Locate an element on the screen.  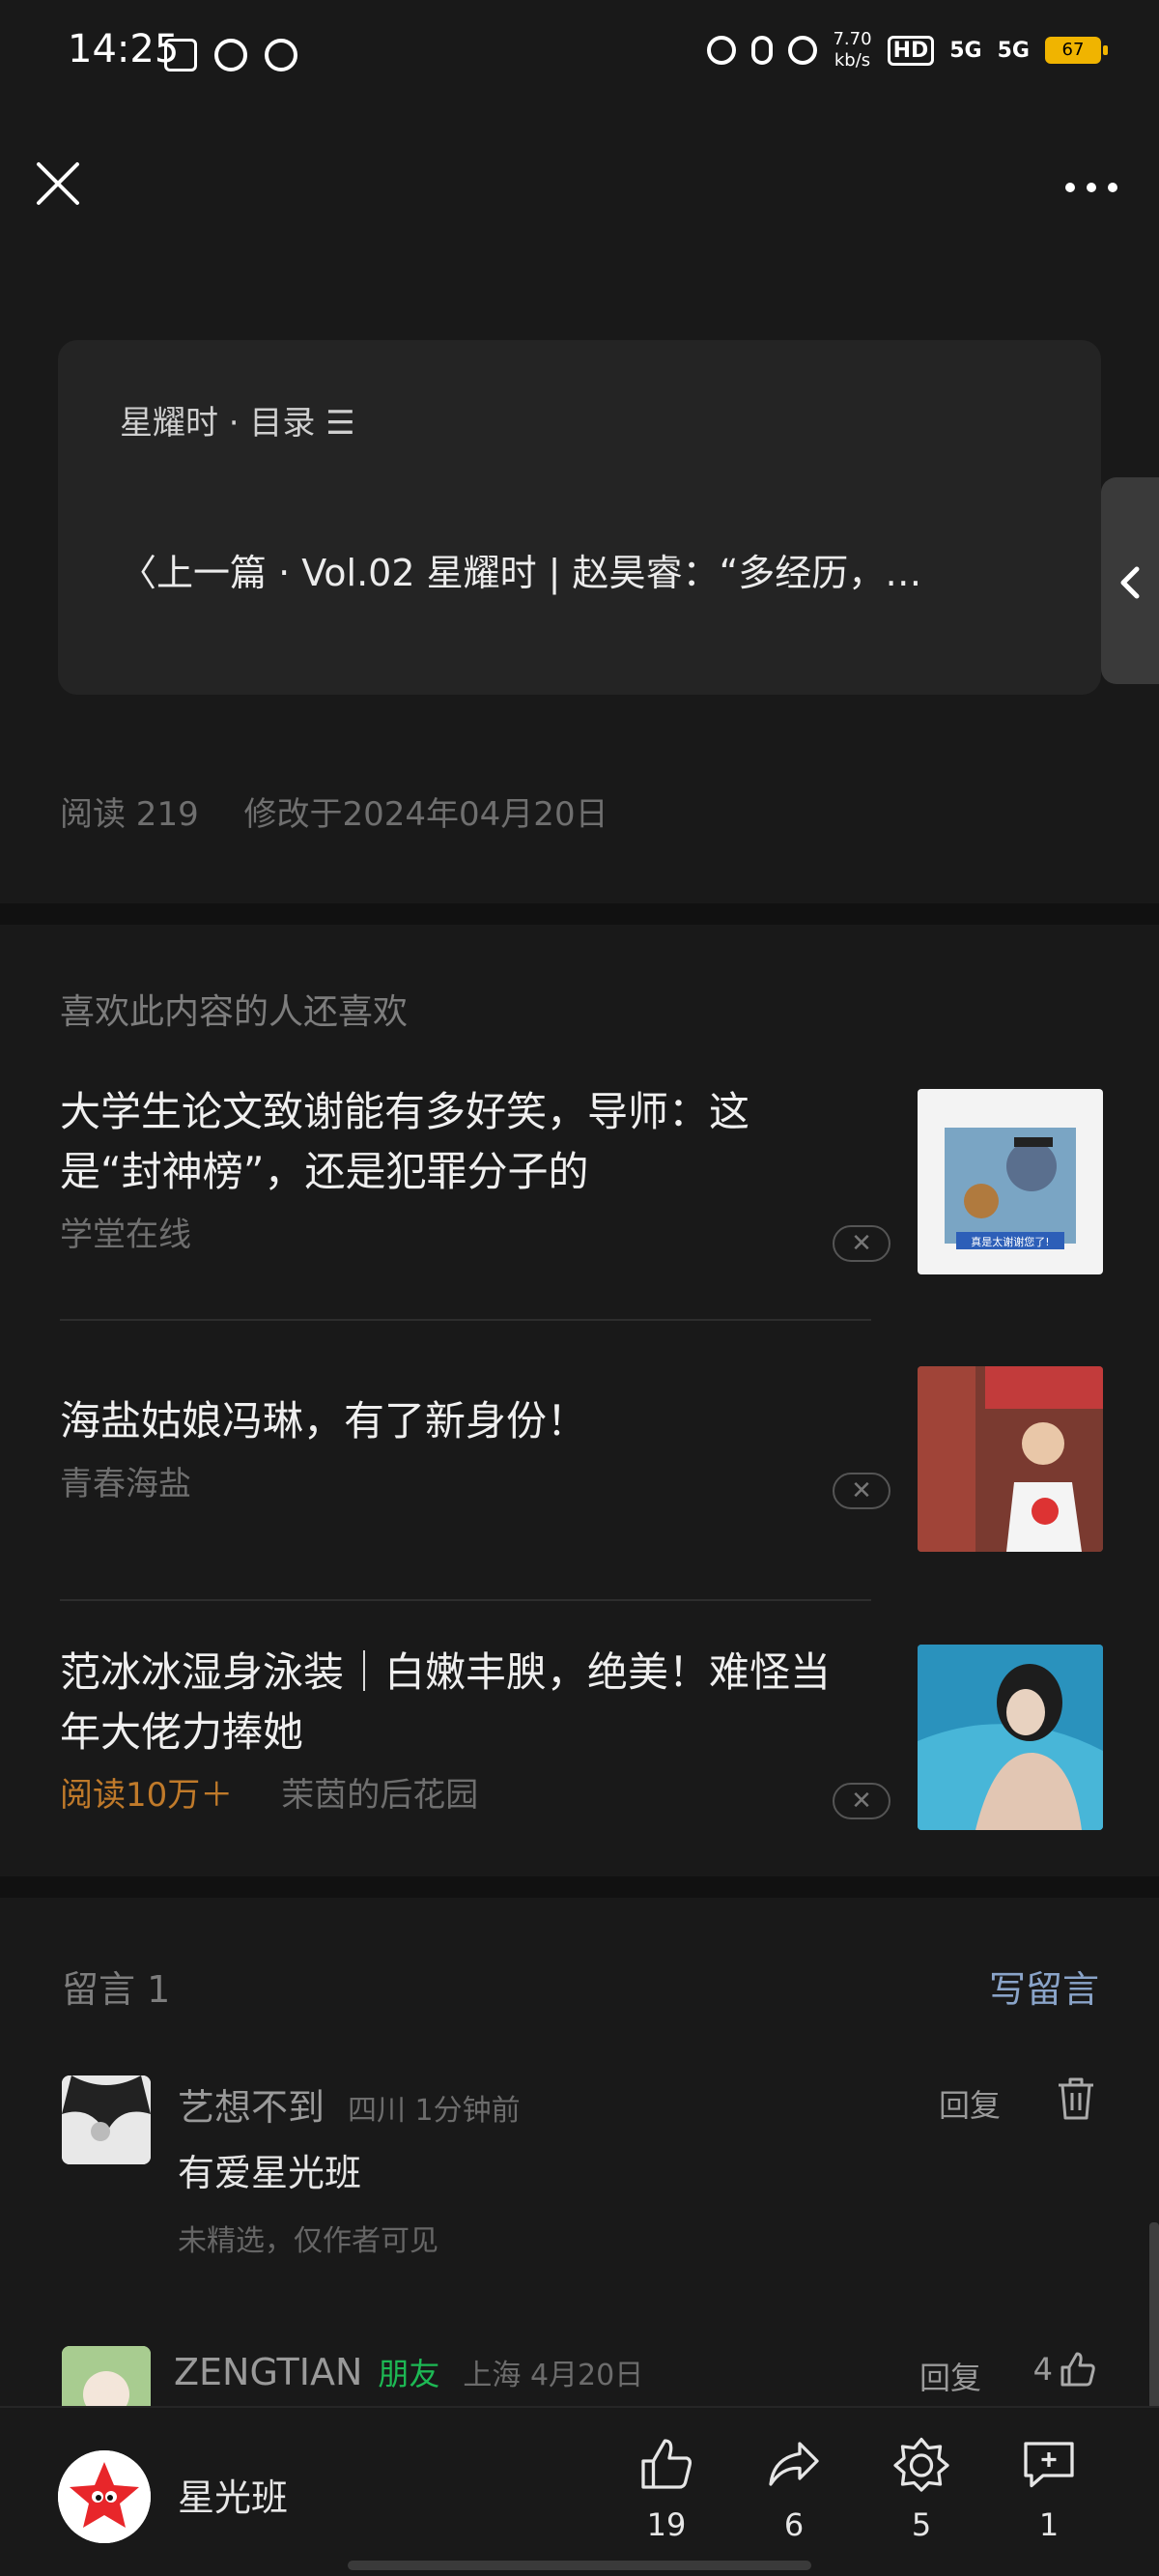
friend-tag: 朋友 is located at coordinates (409, 2374).